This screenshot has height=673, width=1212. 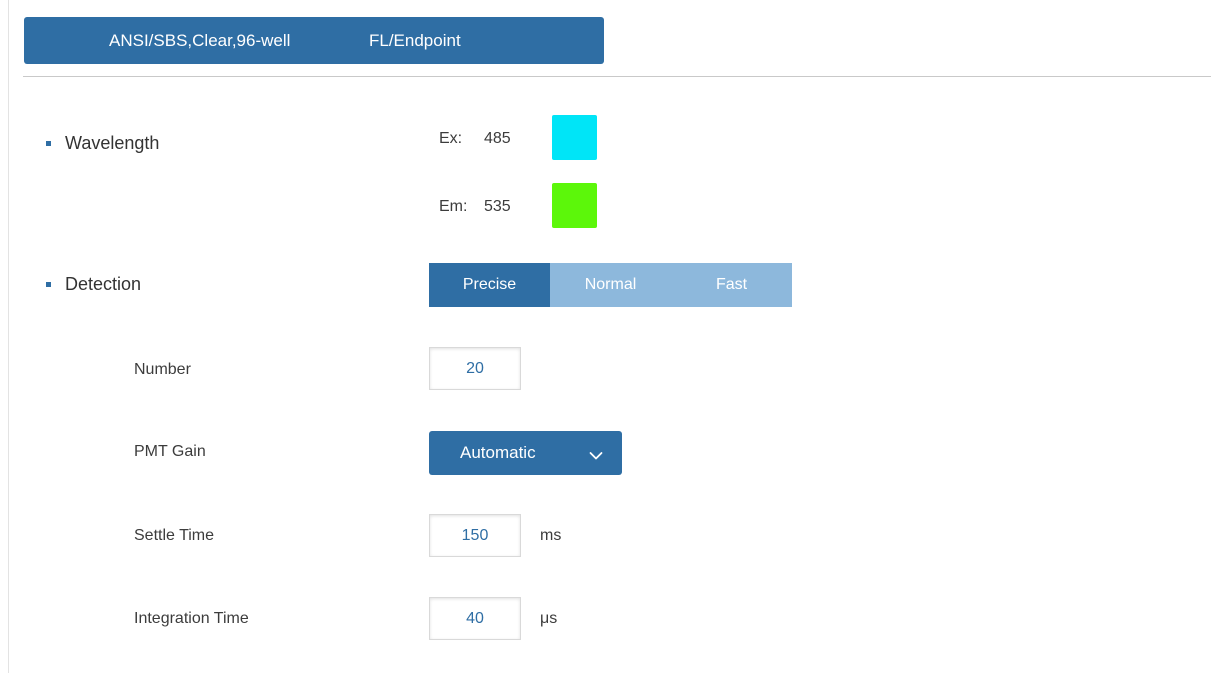 I want to click on detection-option-normal: Normal, so click(x=610, y=285).